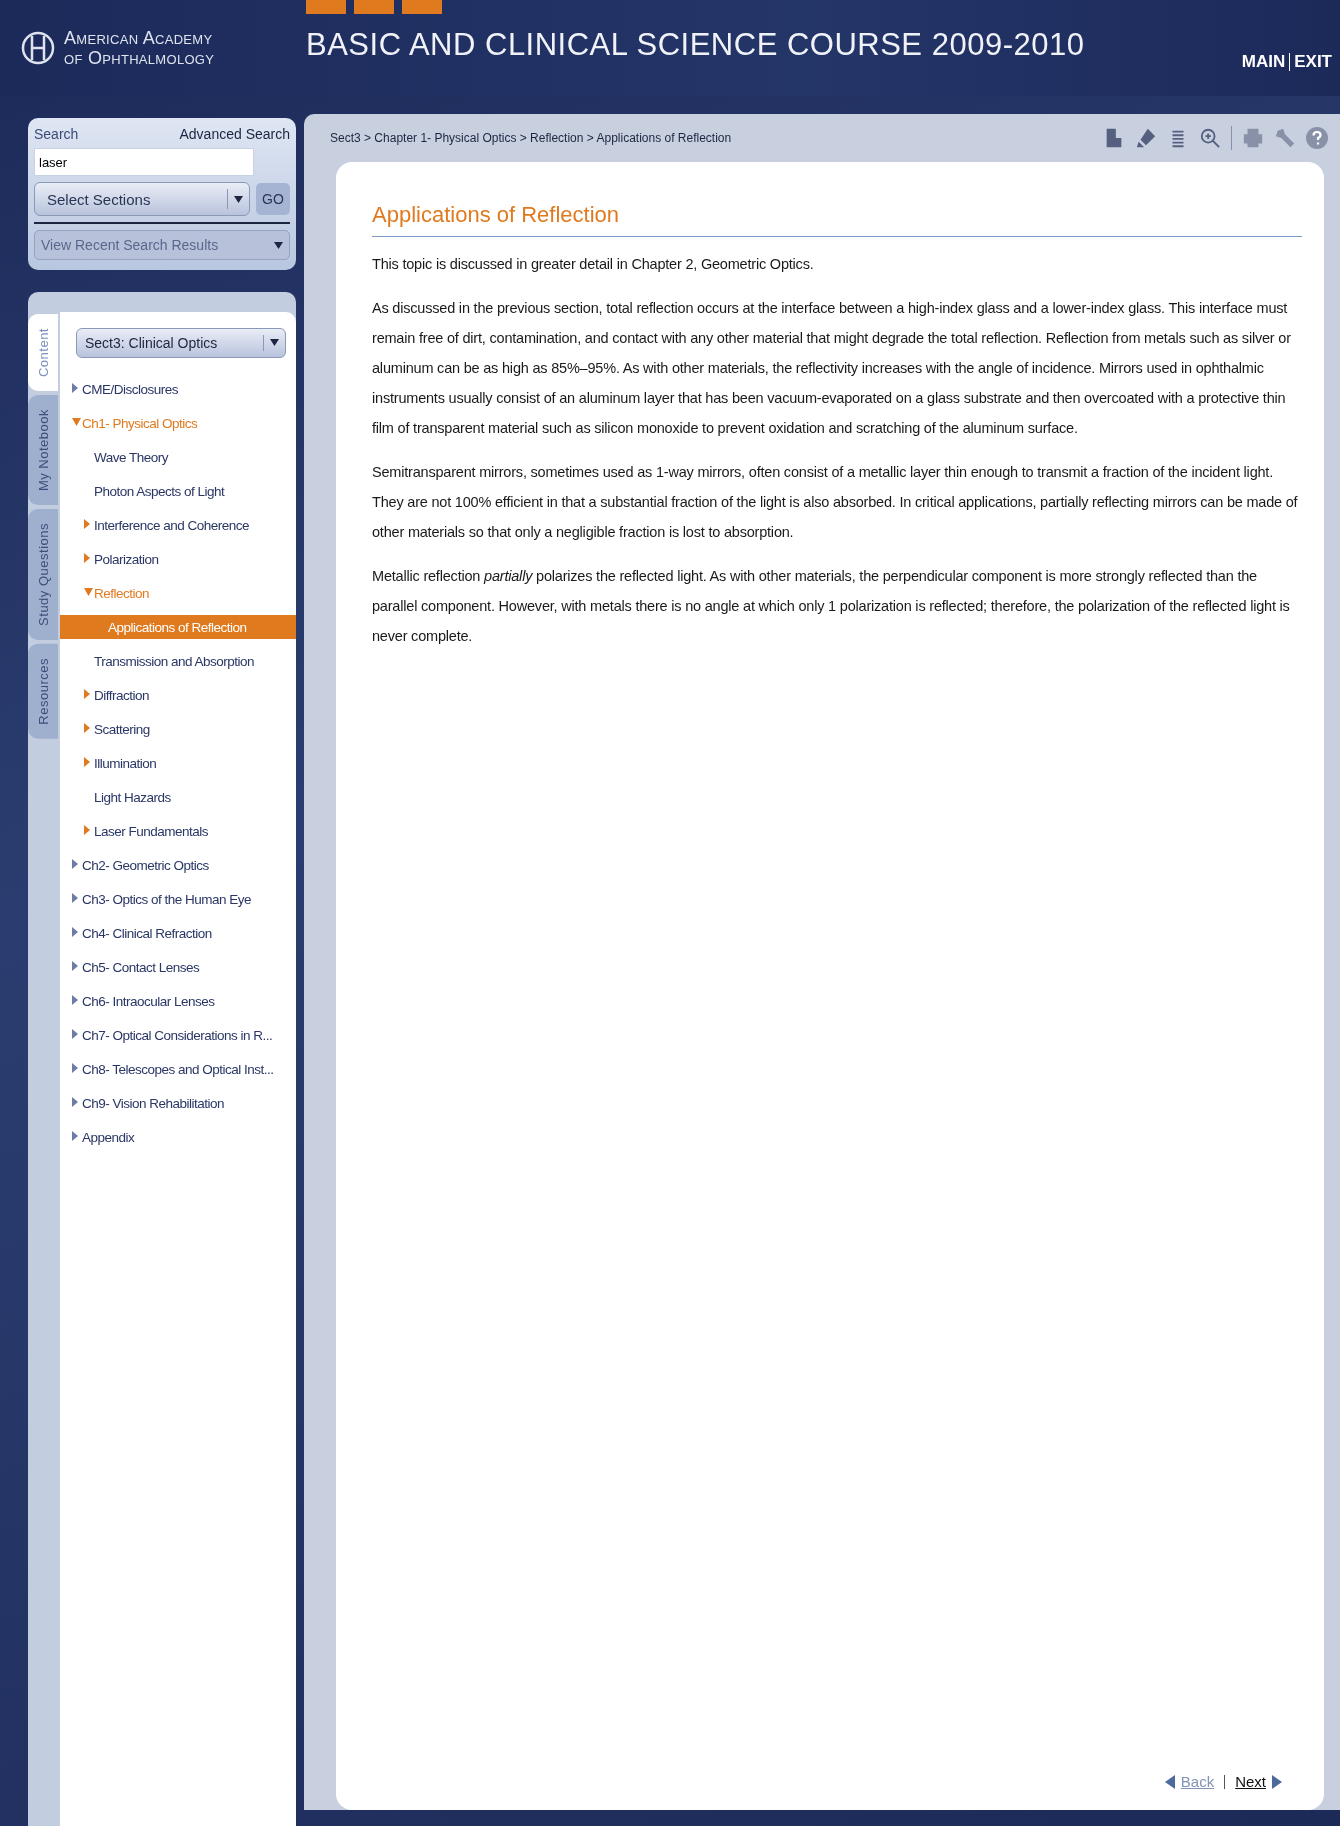 The height and width of the screenshot is (1826, 1340). I want to click on logo-text: of Ophthalmology, so click(139, 58).